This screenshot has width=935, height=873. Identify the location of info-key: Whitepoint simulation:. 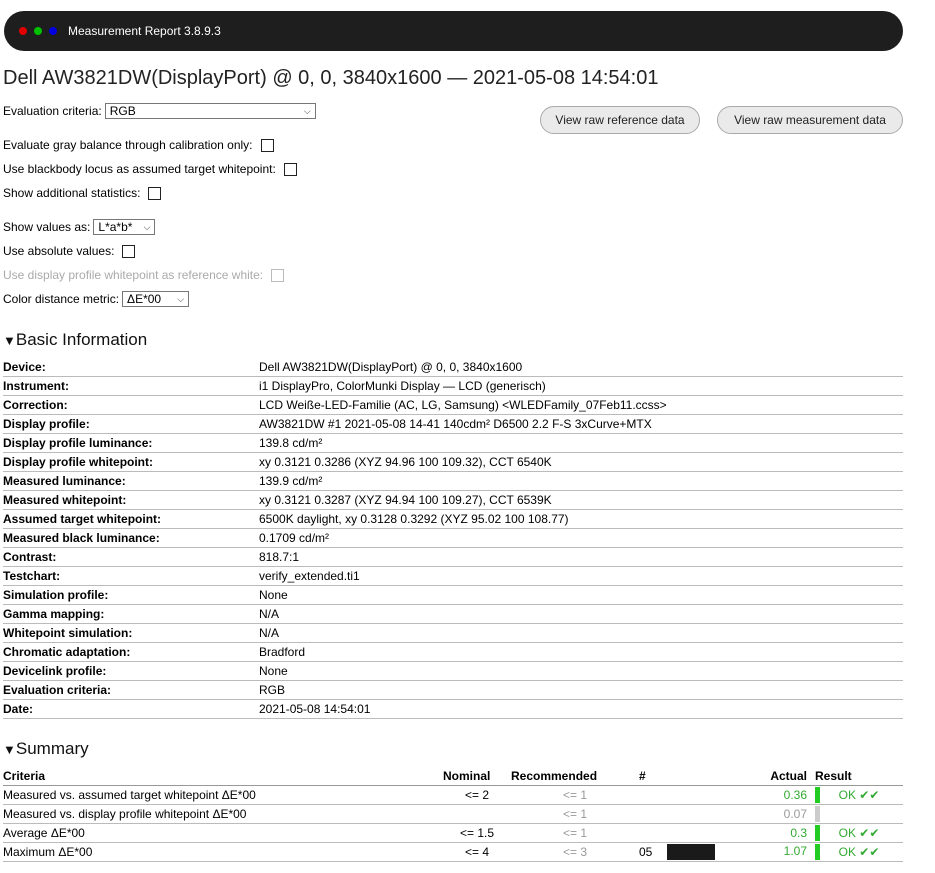
(131, 633).